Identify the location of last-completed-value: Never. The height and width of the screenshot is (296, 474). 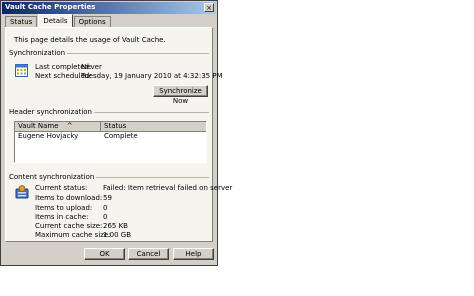
(91, 67).